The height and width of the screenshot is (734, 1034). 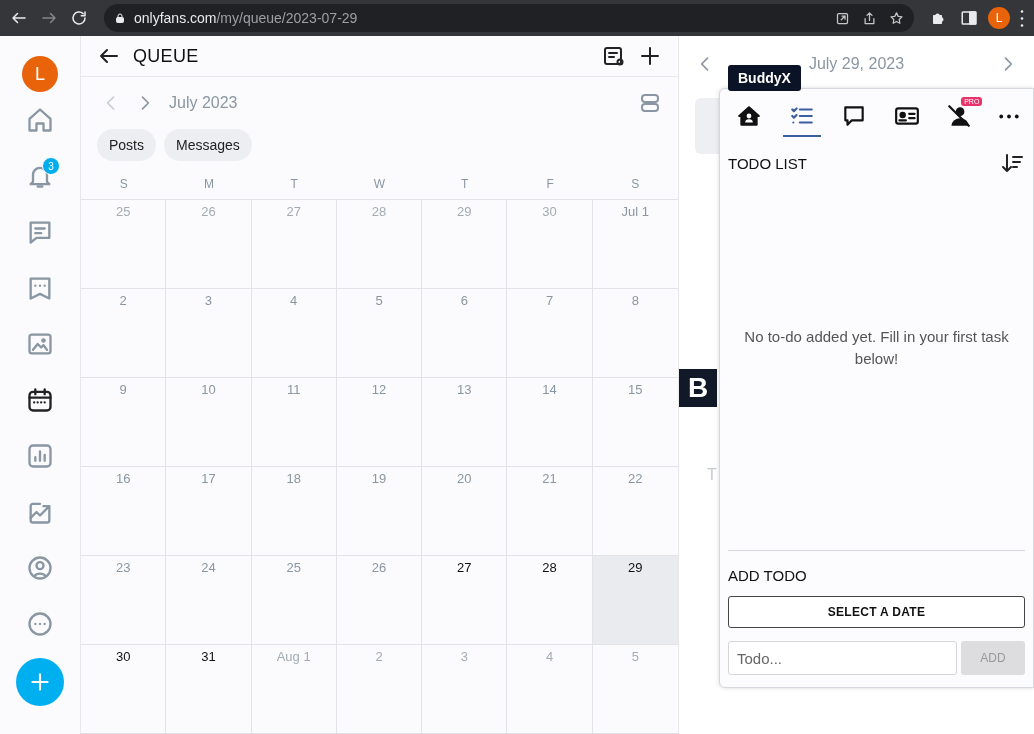 I want to click on calendar-day: 15, so click(x=635, y=422).